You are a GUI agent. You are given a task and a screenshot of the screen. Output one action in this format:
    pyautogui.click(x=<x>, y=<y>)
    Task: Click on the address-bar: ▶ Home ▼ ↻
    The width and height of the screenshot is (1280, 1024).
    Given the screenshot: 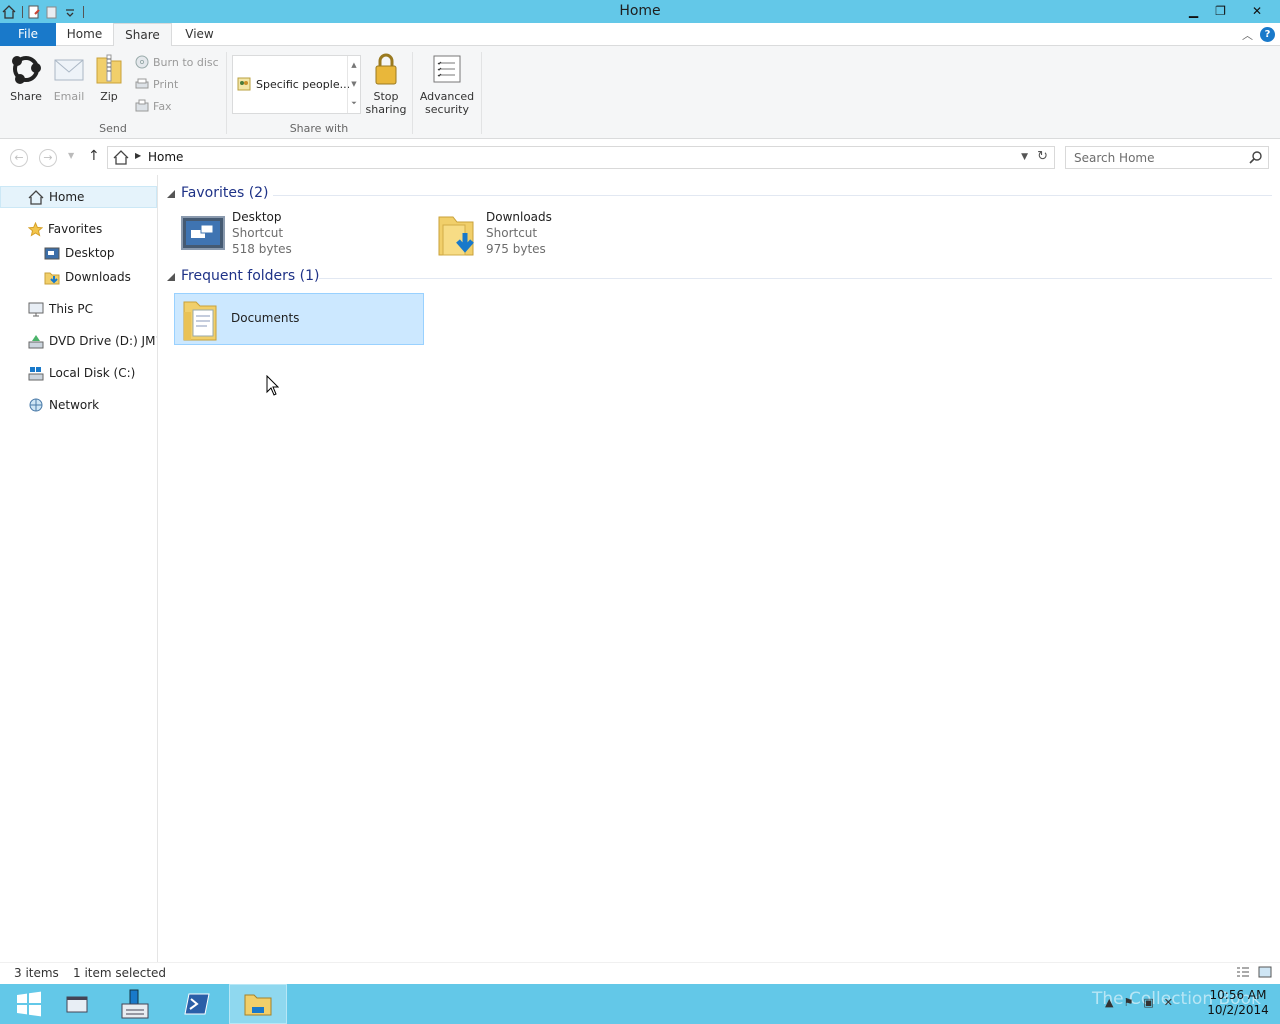 What is the action you would take?
    pyautogui.click(x=581, y=157)
    